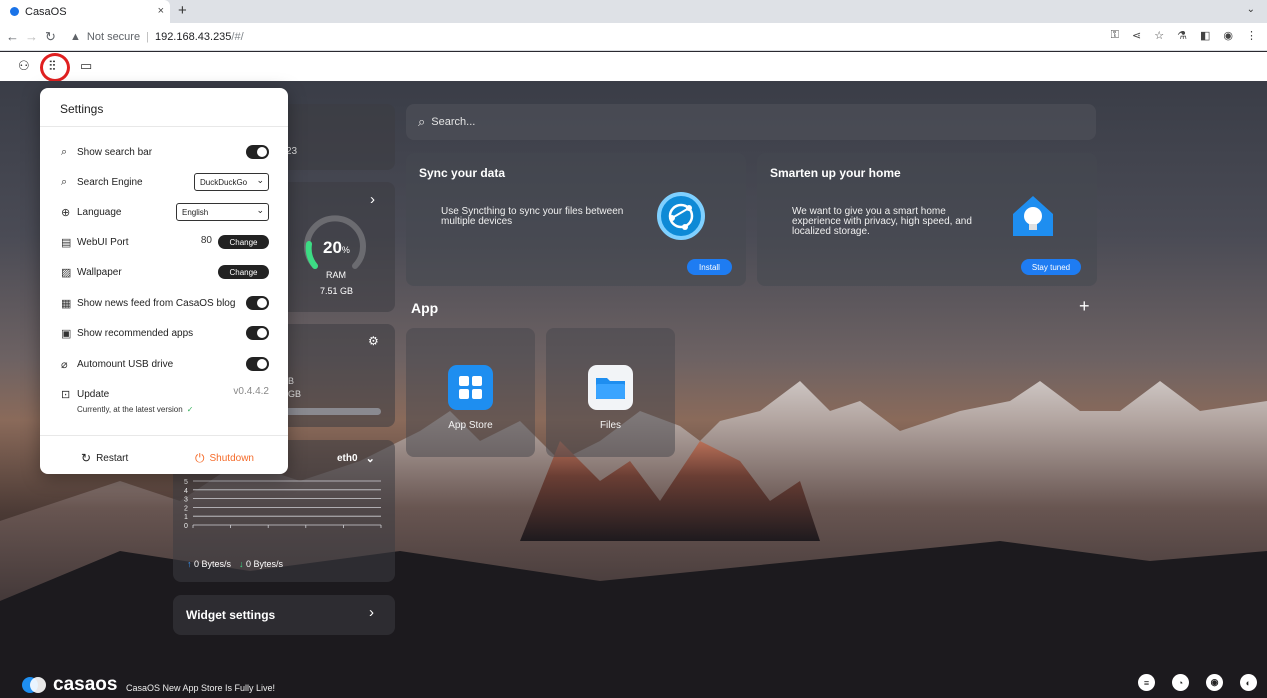 This screenshot has width=1267, height=698. What do you see at coordinates (1214, 682) in the screenshot?
I see `github-icon: ◉` at bounding box center [1214, 682].